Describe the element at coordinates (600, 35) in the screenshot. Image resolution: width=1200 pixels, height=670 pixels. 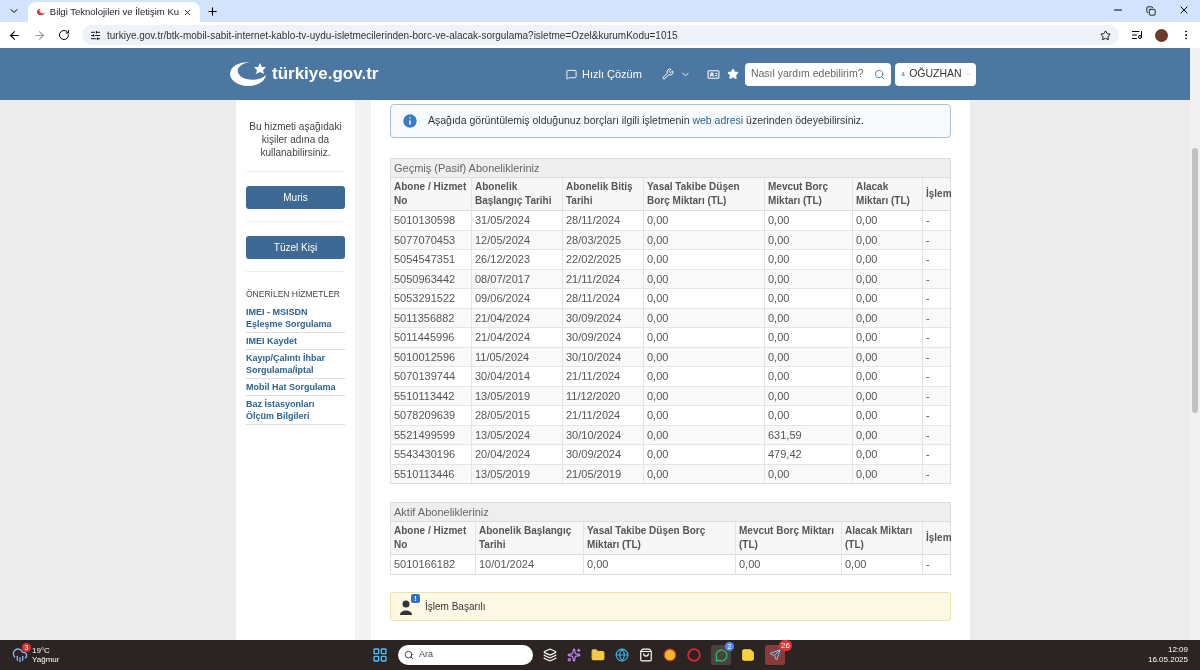
I see `address-bar: turkiye.gov.tr/btk-mobil-sabit-internet-kablo-tv-uydu-isletmecilerinden-borc-ve-alacak-sorgulama?isletme=Ozel&kurumKodu=1015` at that location.